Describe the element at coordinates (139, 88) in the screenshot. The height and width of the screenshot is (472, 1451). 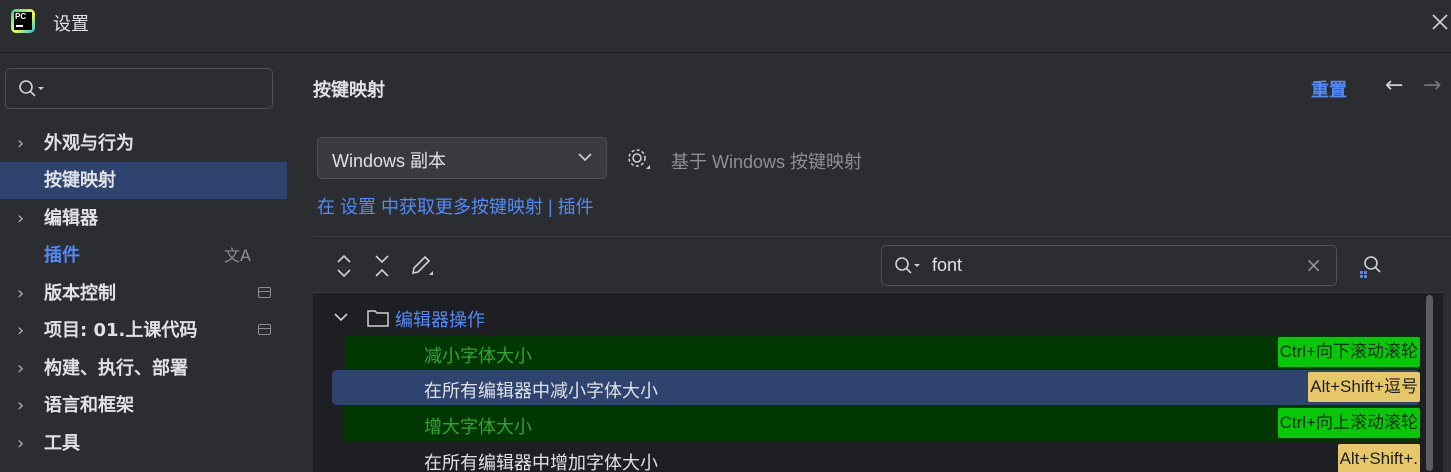
I see `settings-search-input` at that location.